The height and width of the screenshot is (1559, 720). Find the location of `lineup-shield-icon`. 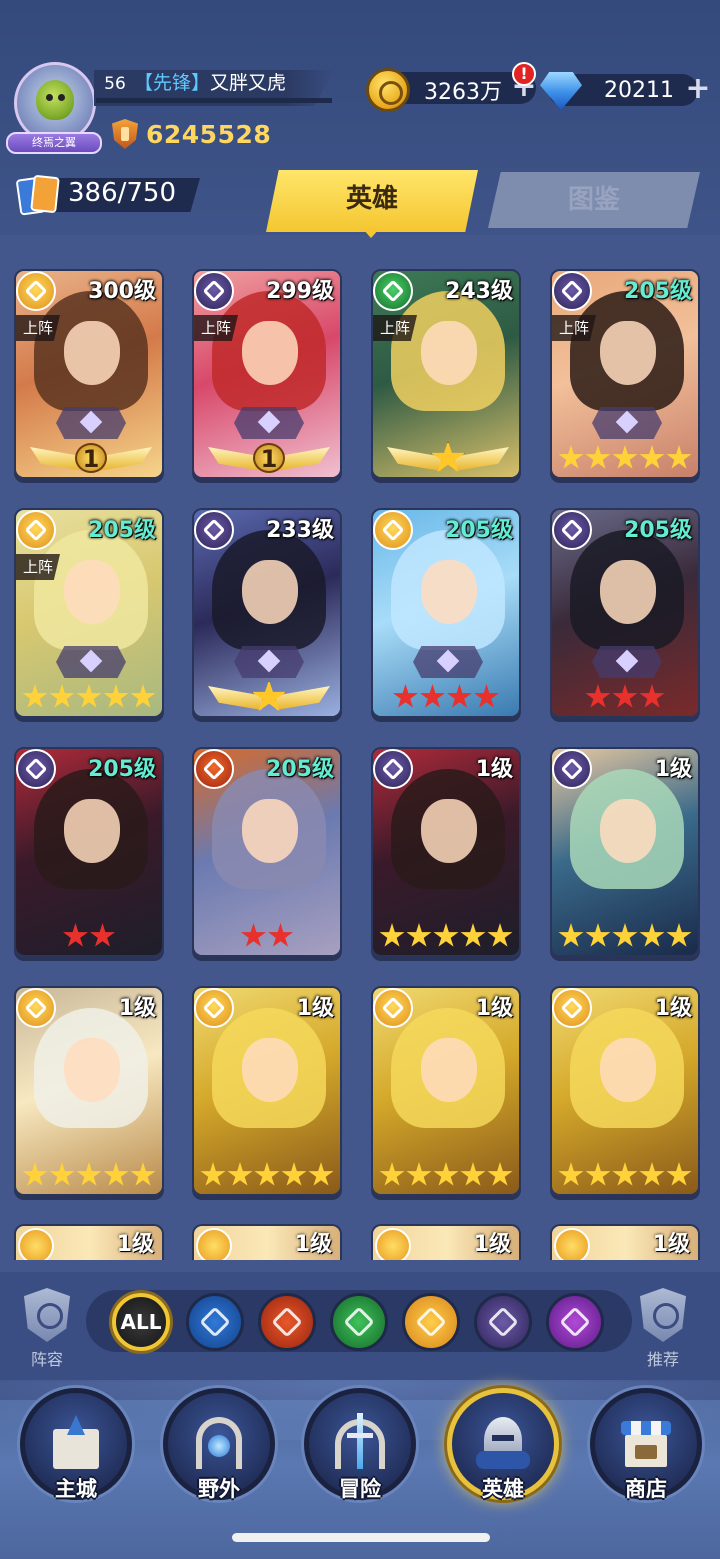

lineup-shield-icon is located at coordinates (47, 1315).